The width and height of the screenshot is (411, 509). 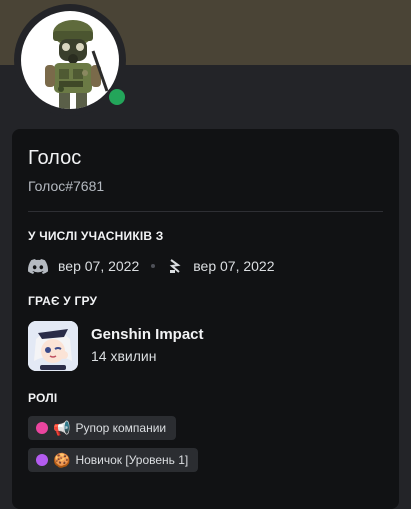 What do you see at coordinates (77, 64) in the screenshot?
I see `soldier-avatar-icon` at bounding box center [77, 64].